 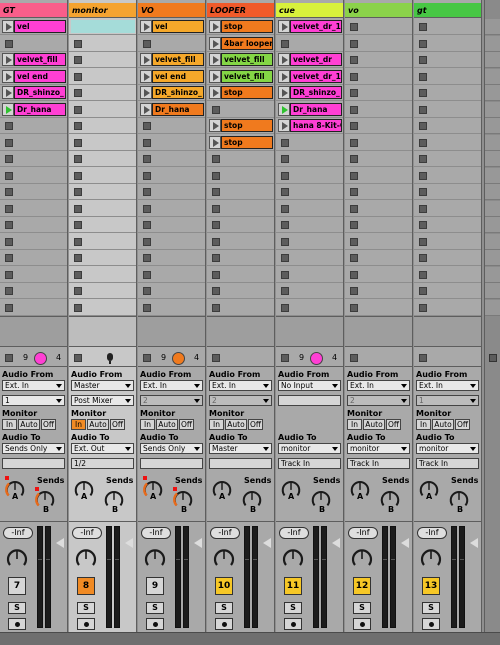 I want to click on track-header: VO, so click(x=171, y=10).